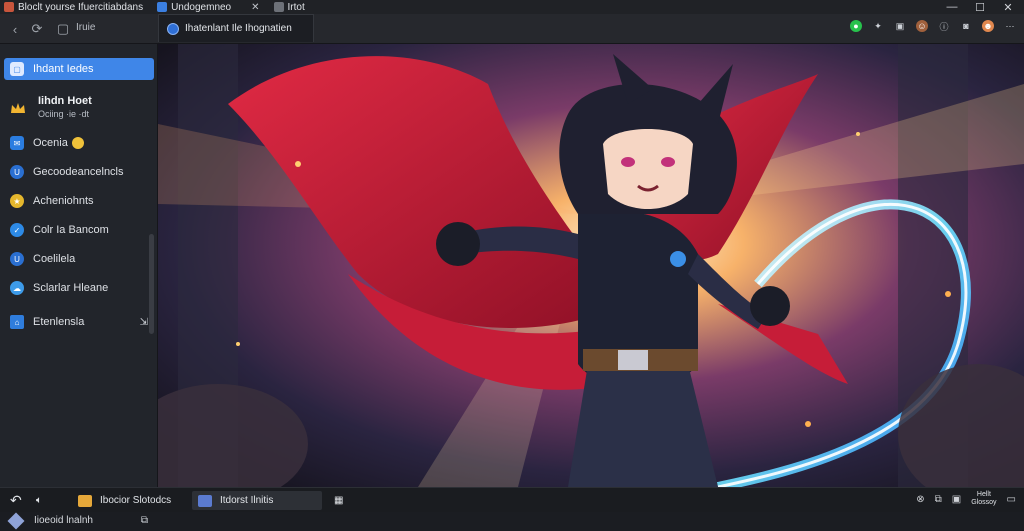  I want to click on clock: Hellt Glossoy, so click(983, 499).